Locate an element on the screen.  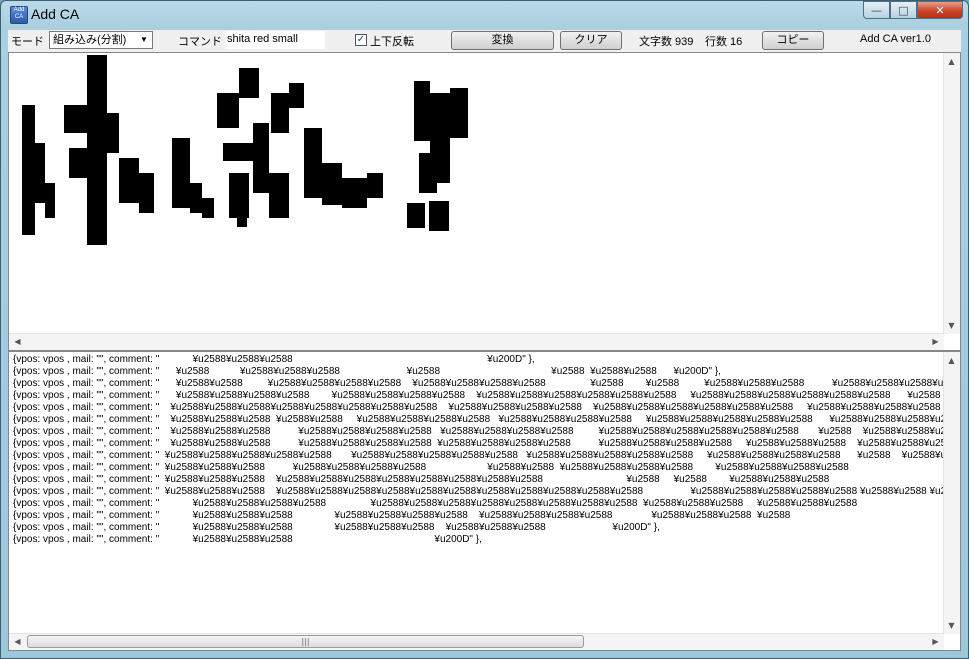
minimize-button: — is located at coordinates (876, 10).